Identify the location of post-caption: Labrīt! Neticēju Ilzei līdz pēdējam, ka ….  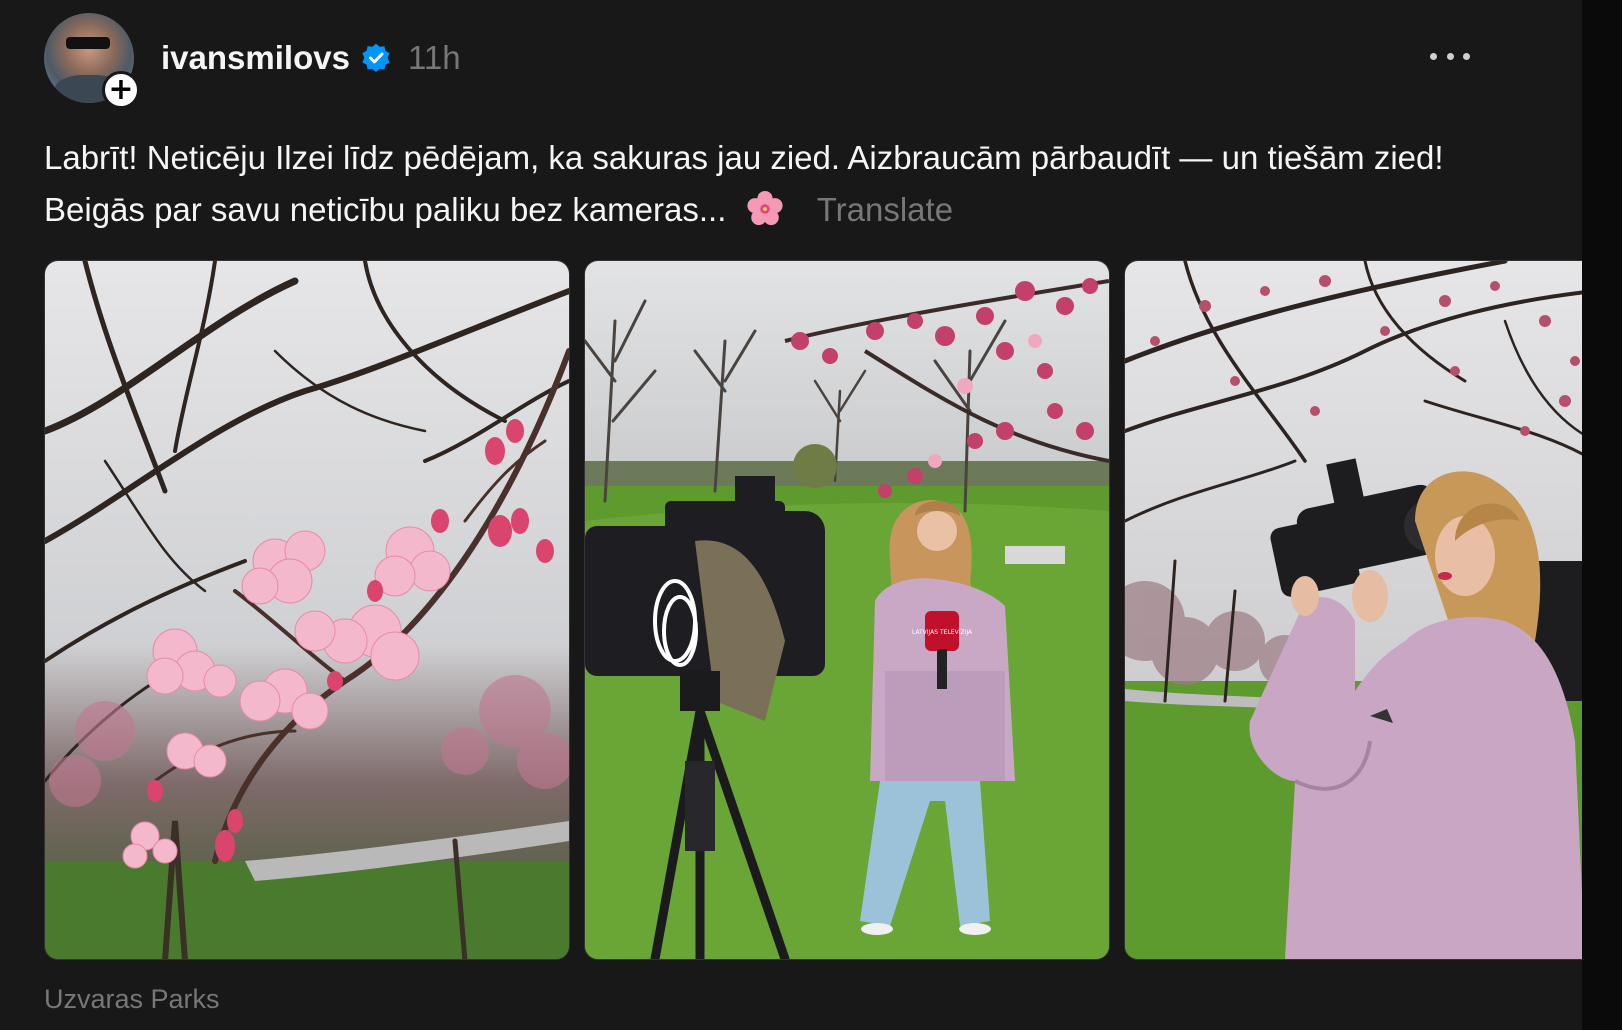
(794, 184).